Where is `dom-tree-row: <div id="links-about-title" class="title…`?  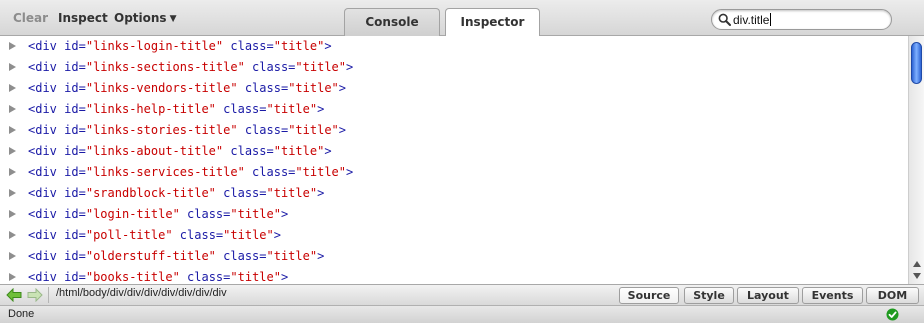
dom-tree-row: <div id="links-about-title" class="title… is located at coordinates (454, 151).